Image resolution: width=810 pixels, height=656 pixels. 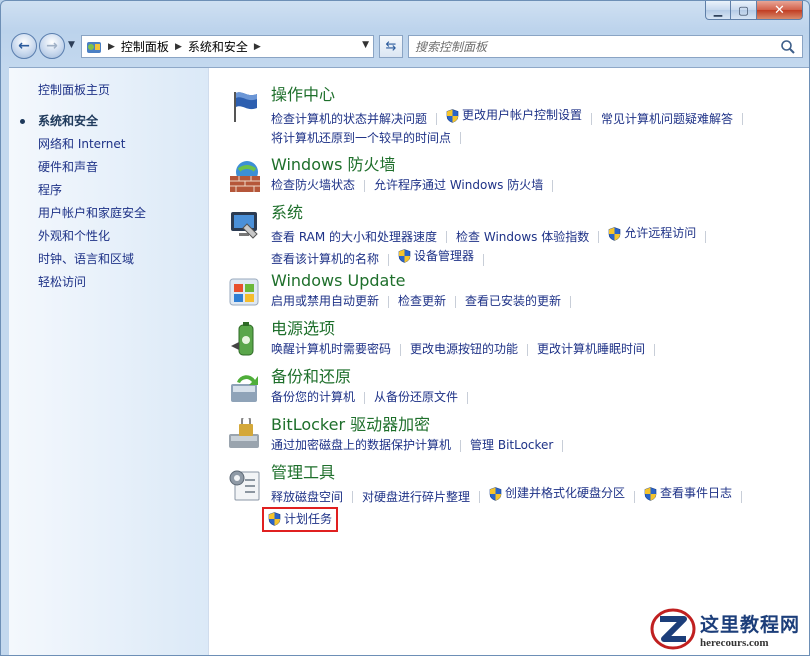 What do you see at coordinates (108, 261) in the screenshot?
I see `sidebar-item-clock-language: 时钟、语言和区域` at bounding box center [108, 261].